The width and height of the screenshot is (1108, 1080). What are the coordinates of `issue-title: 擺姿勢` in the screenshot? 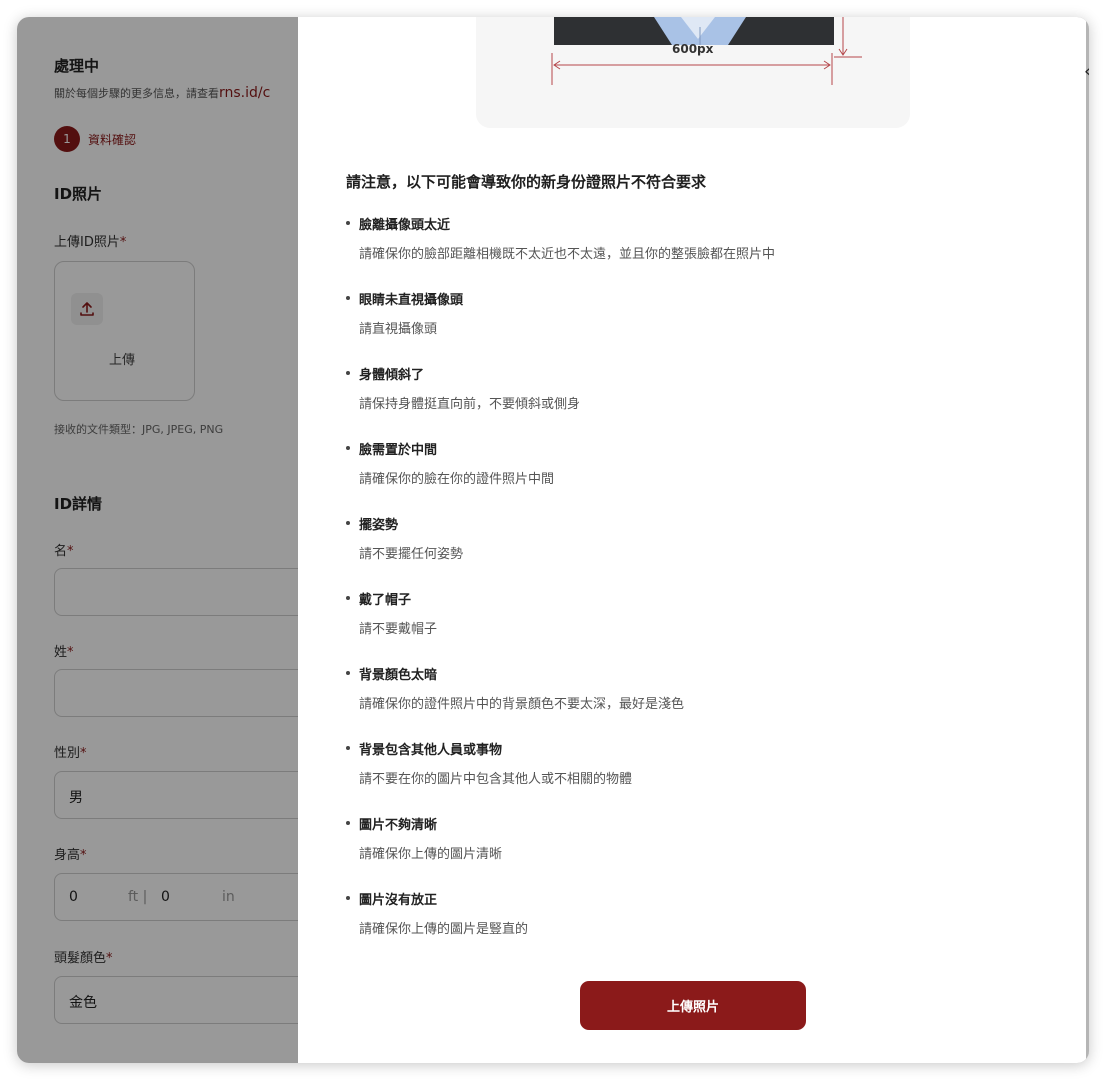 It's located at (379, 525).